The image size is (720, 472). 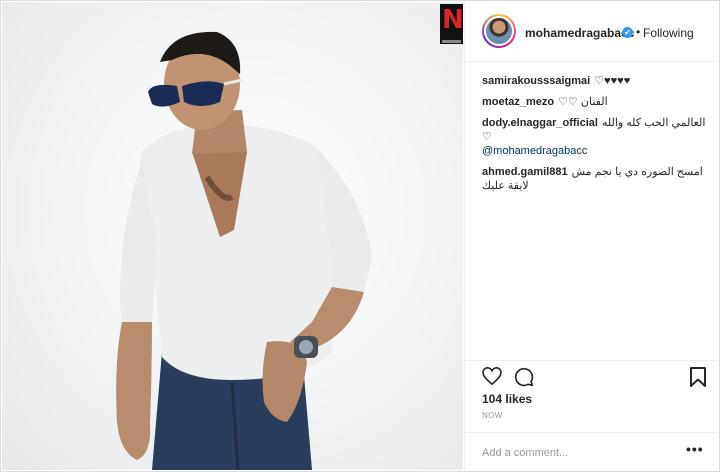 I want to click on sunglasses-lens-left, so click(x=164, y=95).